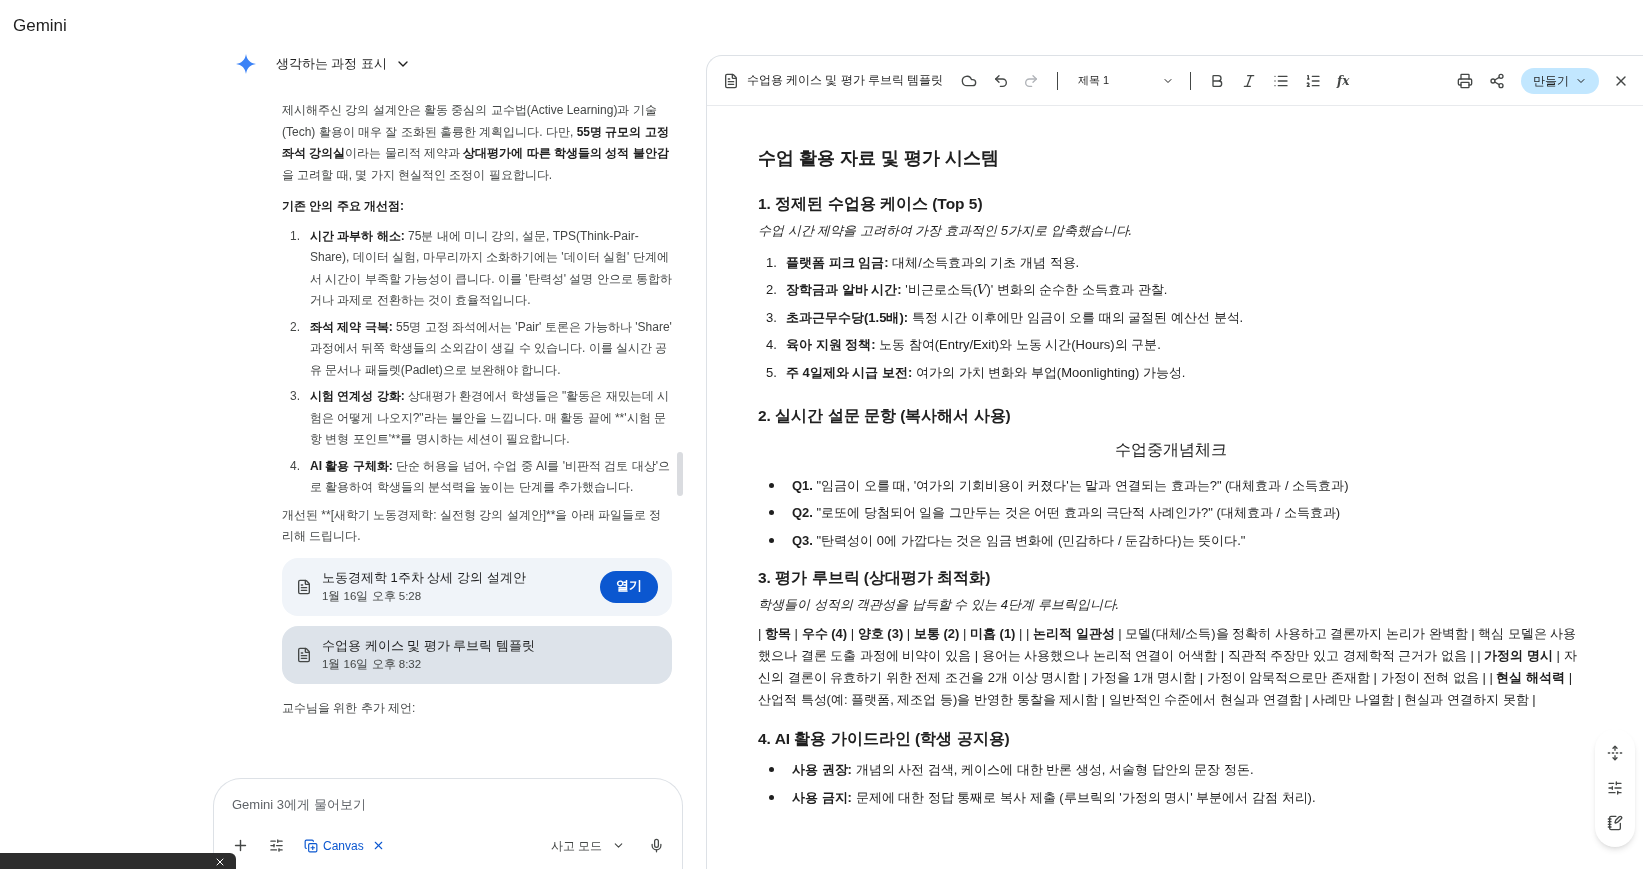 This screenshot has height=869, width=1643. Describe the element at coordinates (932, 262) in the screenshot. I see `list-item-text: 플랫폼 피크 임금: 대체/소득효과의 기초 개념 적용.` at that location.